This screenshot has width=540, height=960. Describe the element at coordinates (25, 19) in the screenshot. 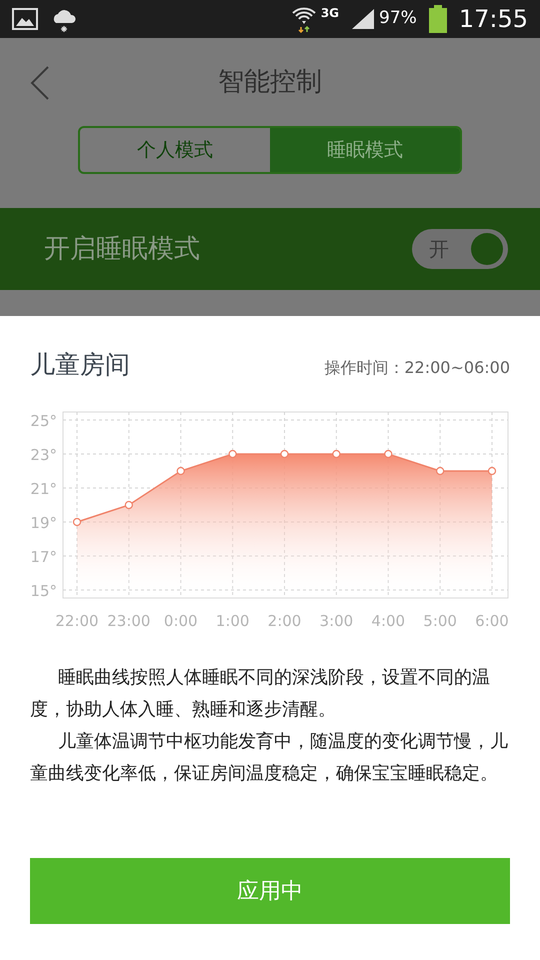

I see `image-icon` at that location.